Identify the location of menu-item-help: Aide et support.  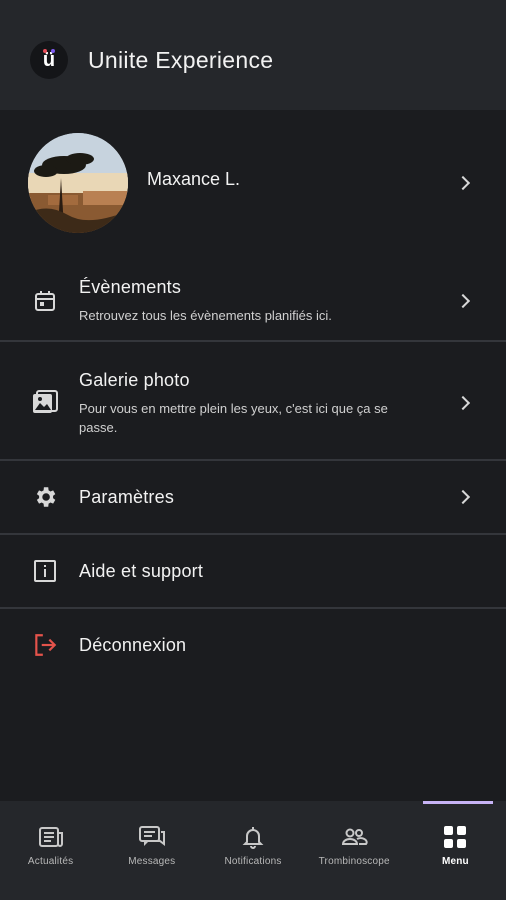
(253, 571).